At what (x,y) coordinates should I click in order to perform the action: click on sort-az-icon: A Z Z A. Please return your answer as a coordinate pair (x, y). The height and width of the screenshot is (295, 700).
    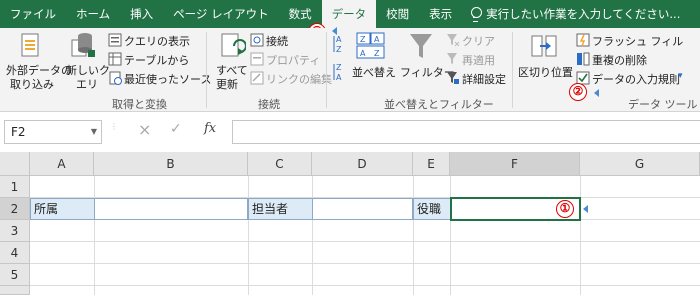
    Looking at the image, I should click on (337, 58).